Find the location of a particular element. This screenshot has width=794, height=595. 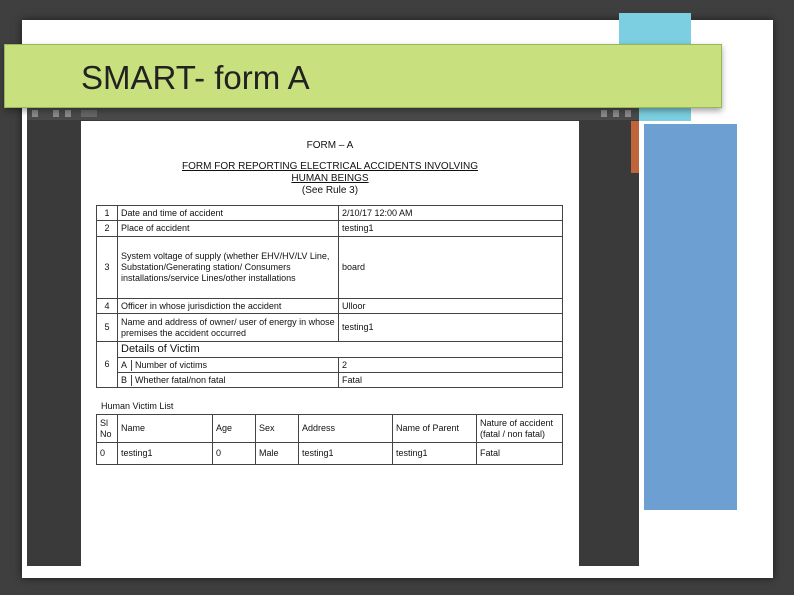

column-header: Name is located at coordinates (165, 428).